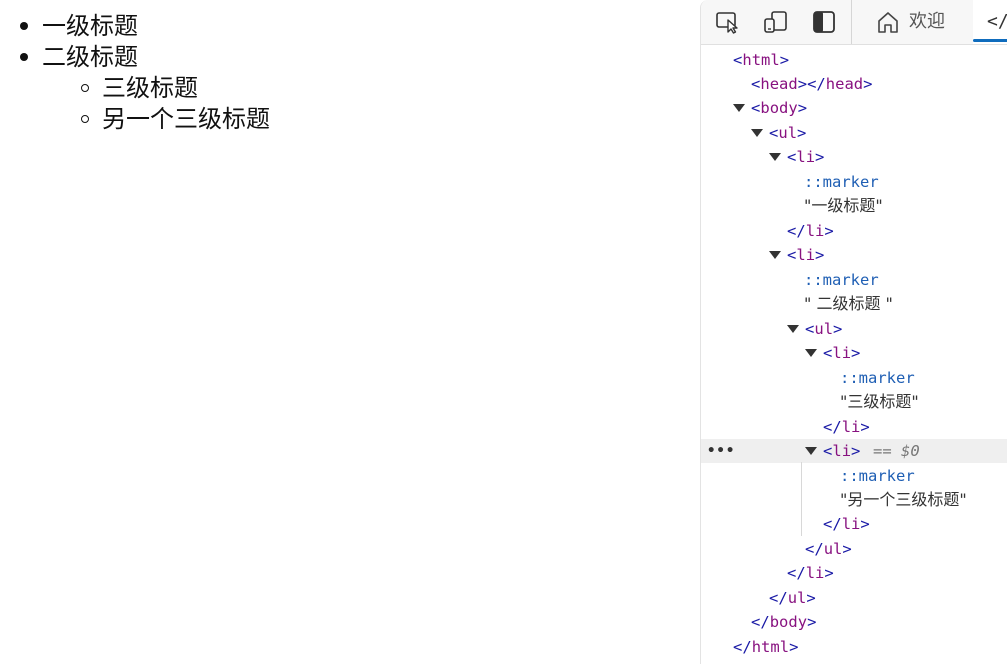 The image size is (1007, 664). I want to click on list-item-level1: 一级标题, so click(90, 26).